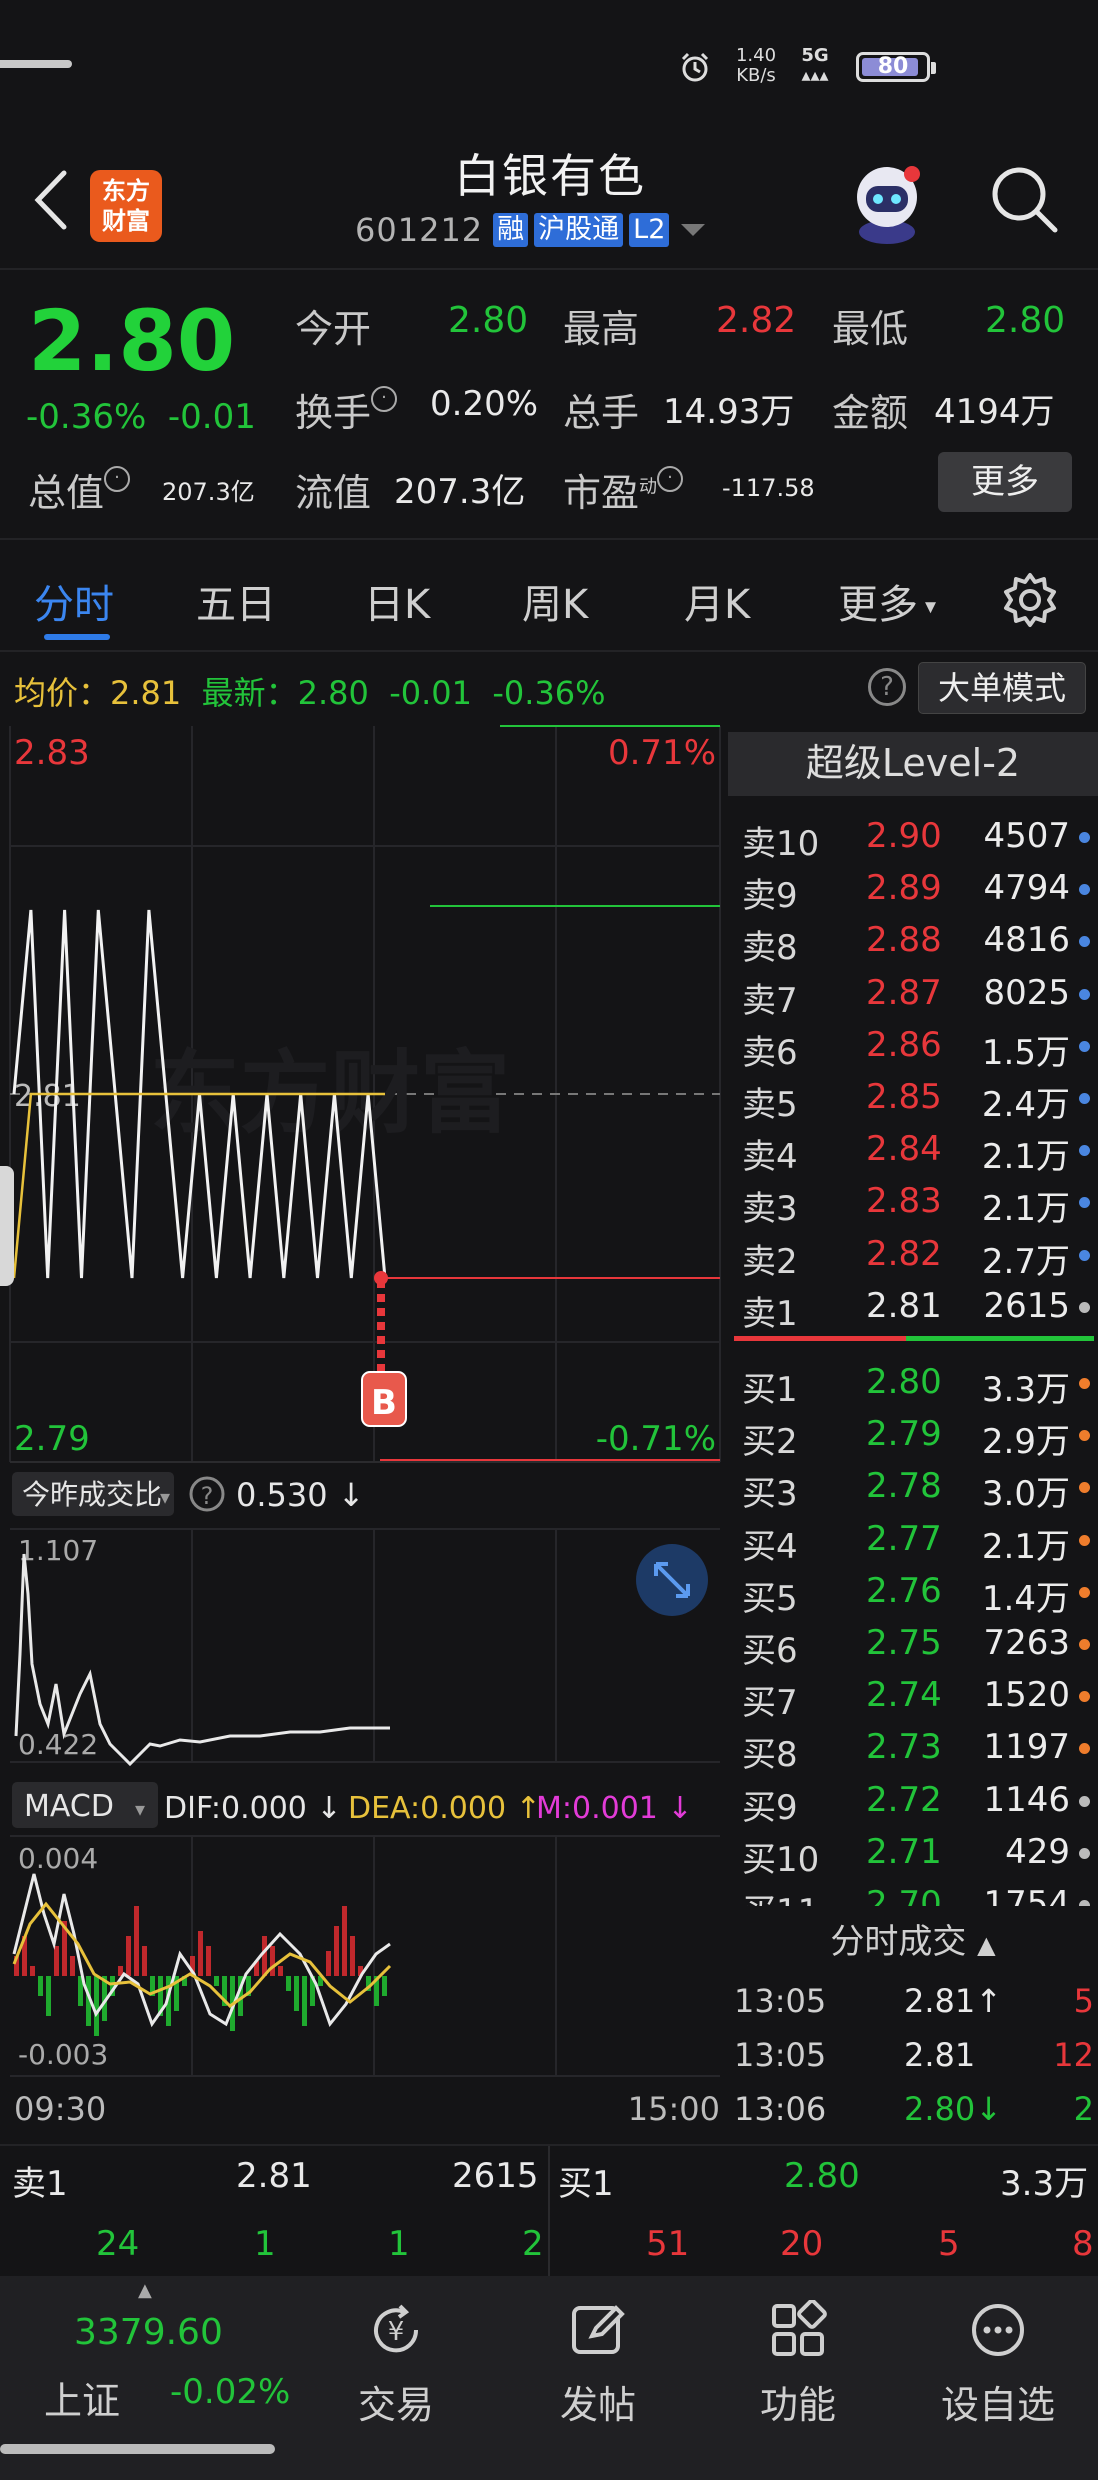 The height and width of the screenshot is (2480, 1098). Describe the element at coordinates (914, 1801) in the screenshot. I see `bid-row: 买9 2.72 1146` at that location.